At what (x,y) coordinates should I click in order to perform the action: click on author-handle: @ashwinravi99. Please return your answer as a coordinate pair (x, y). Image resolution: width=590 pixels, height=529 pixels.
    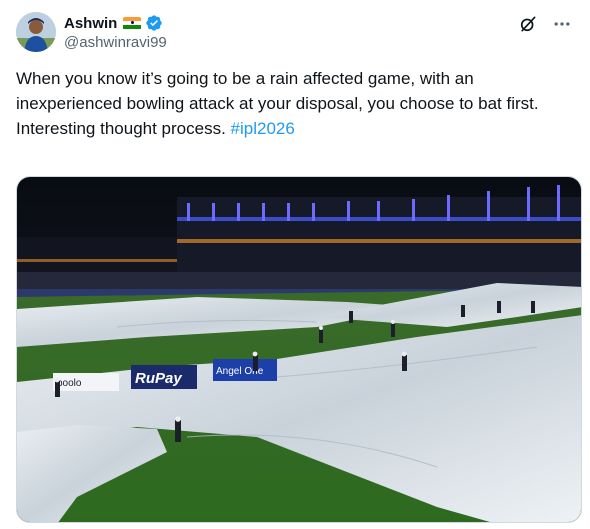
    Looking at the image, I should click on (115, 42).